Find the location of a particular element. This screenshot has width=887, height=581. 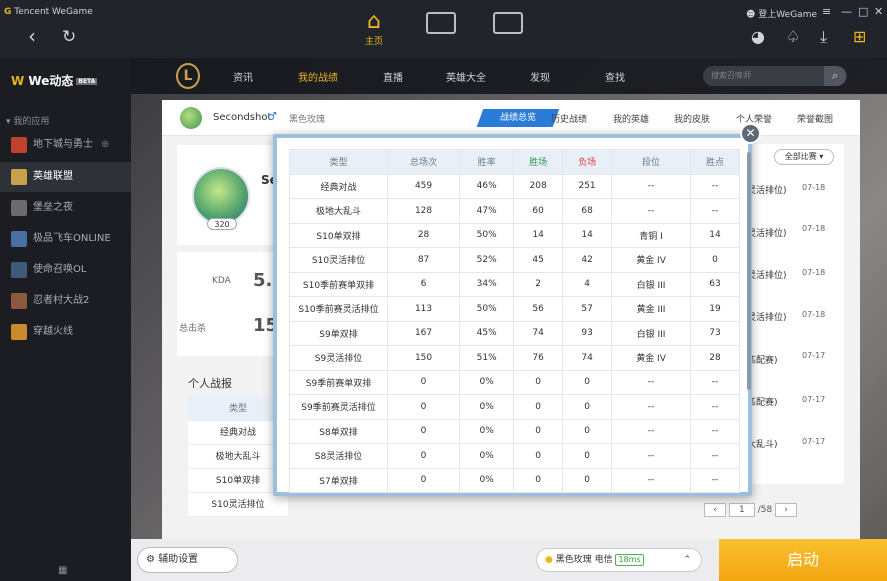

my-apps-header: ▾ 我的应用 is located at coordinates (27, 120).